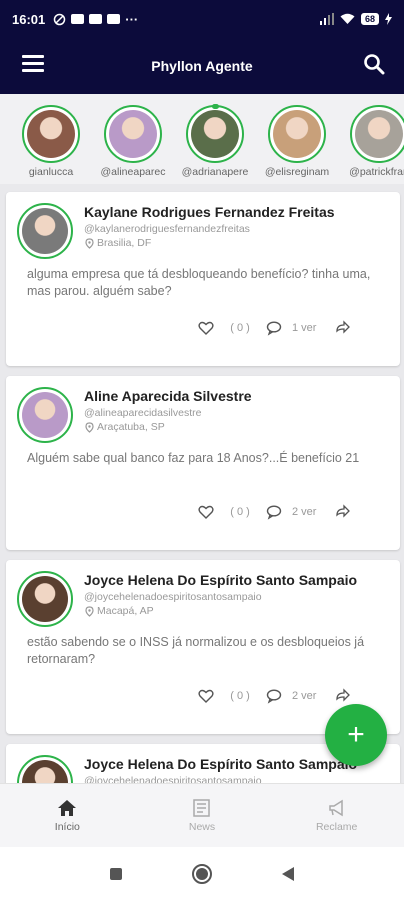 The image size is (404, 900). I want to click on newspaper-icon, so click(201, 807).